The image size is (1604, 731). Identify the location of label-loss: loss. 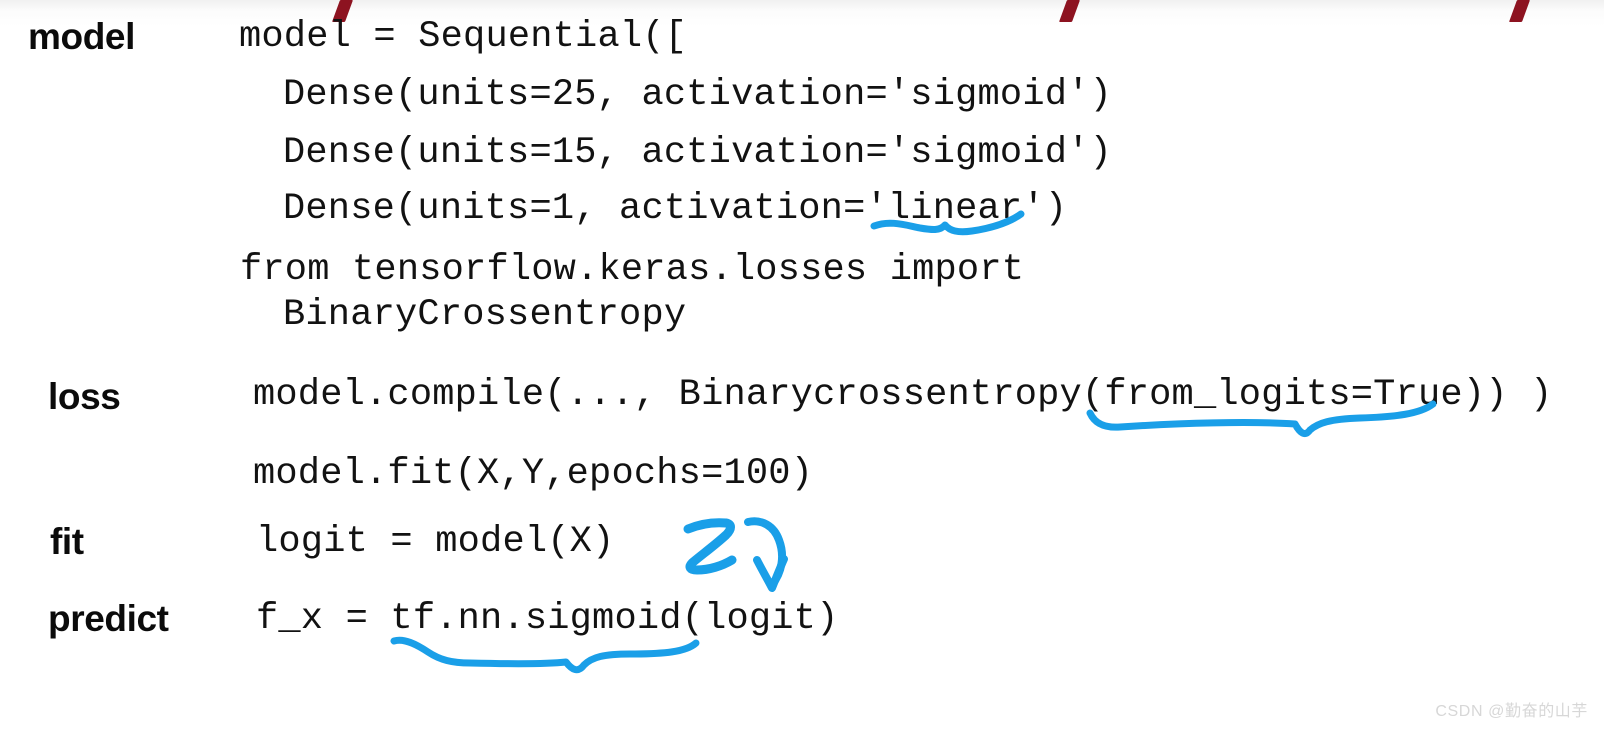
(84, 396).